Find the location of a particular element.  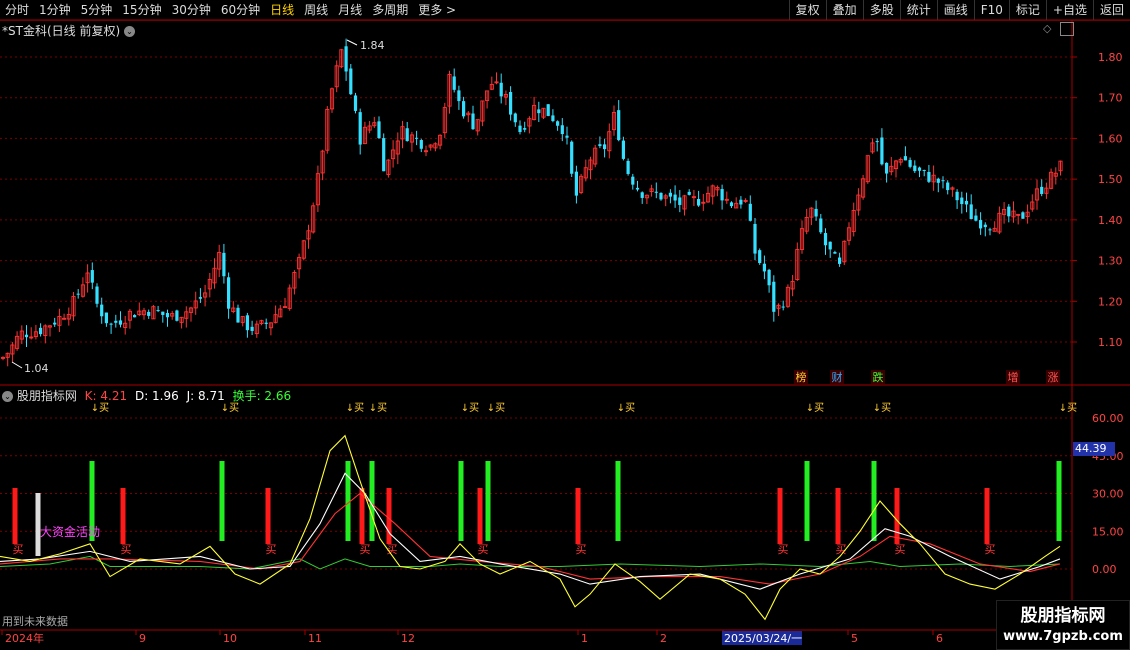

x-axis-label: 2024年 is located at coordinates (24, 638).